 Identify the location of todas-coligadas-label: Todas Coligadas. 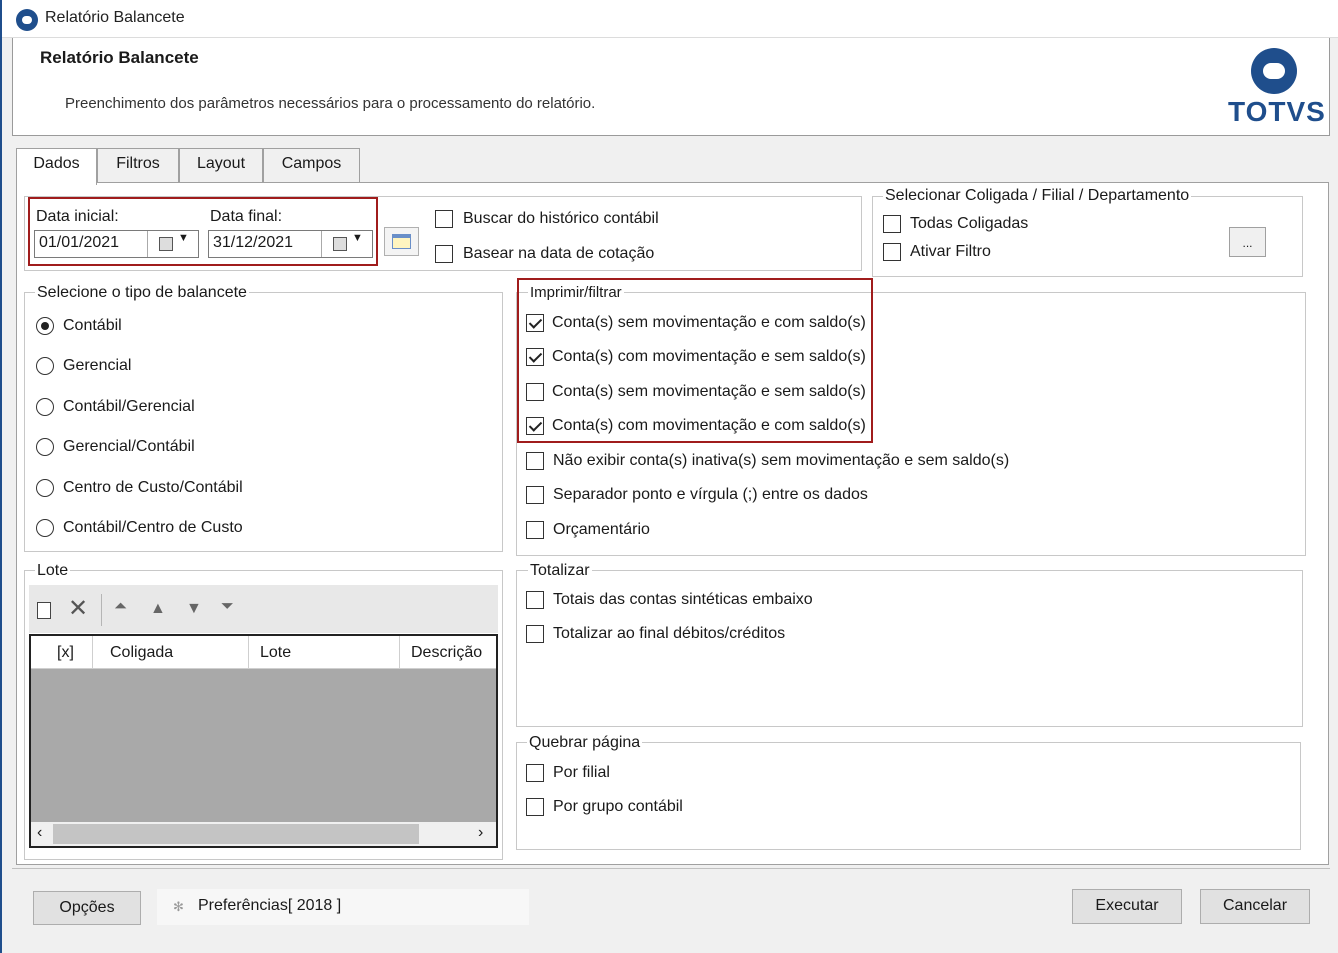
(969, 223).